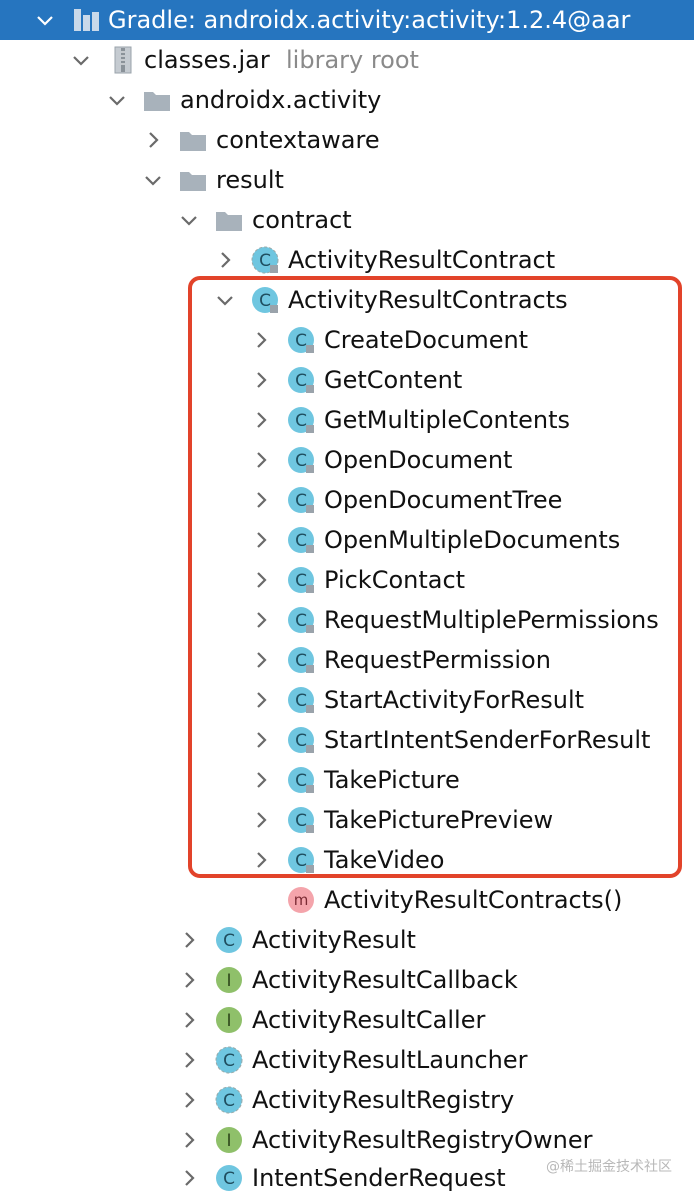 The image size is (694, 1198). Describe the element at coordinates (347, 100) in the screenshot. I see `tree-node-package-androidx-activity: androidx.activity` at that location.